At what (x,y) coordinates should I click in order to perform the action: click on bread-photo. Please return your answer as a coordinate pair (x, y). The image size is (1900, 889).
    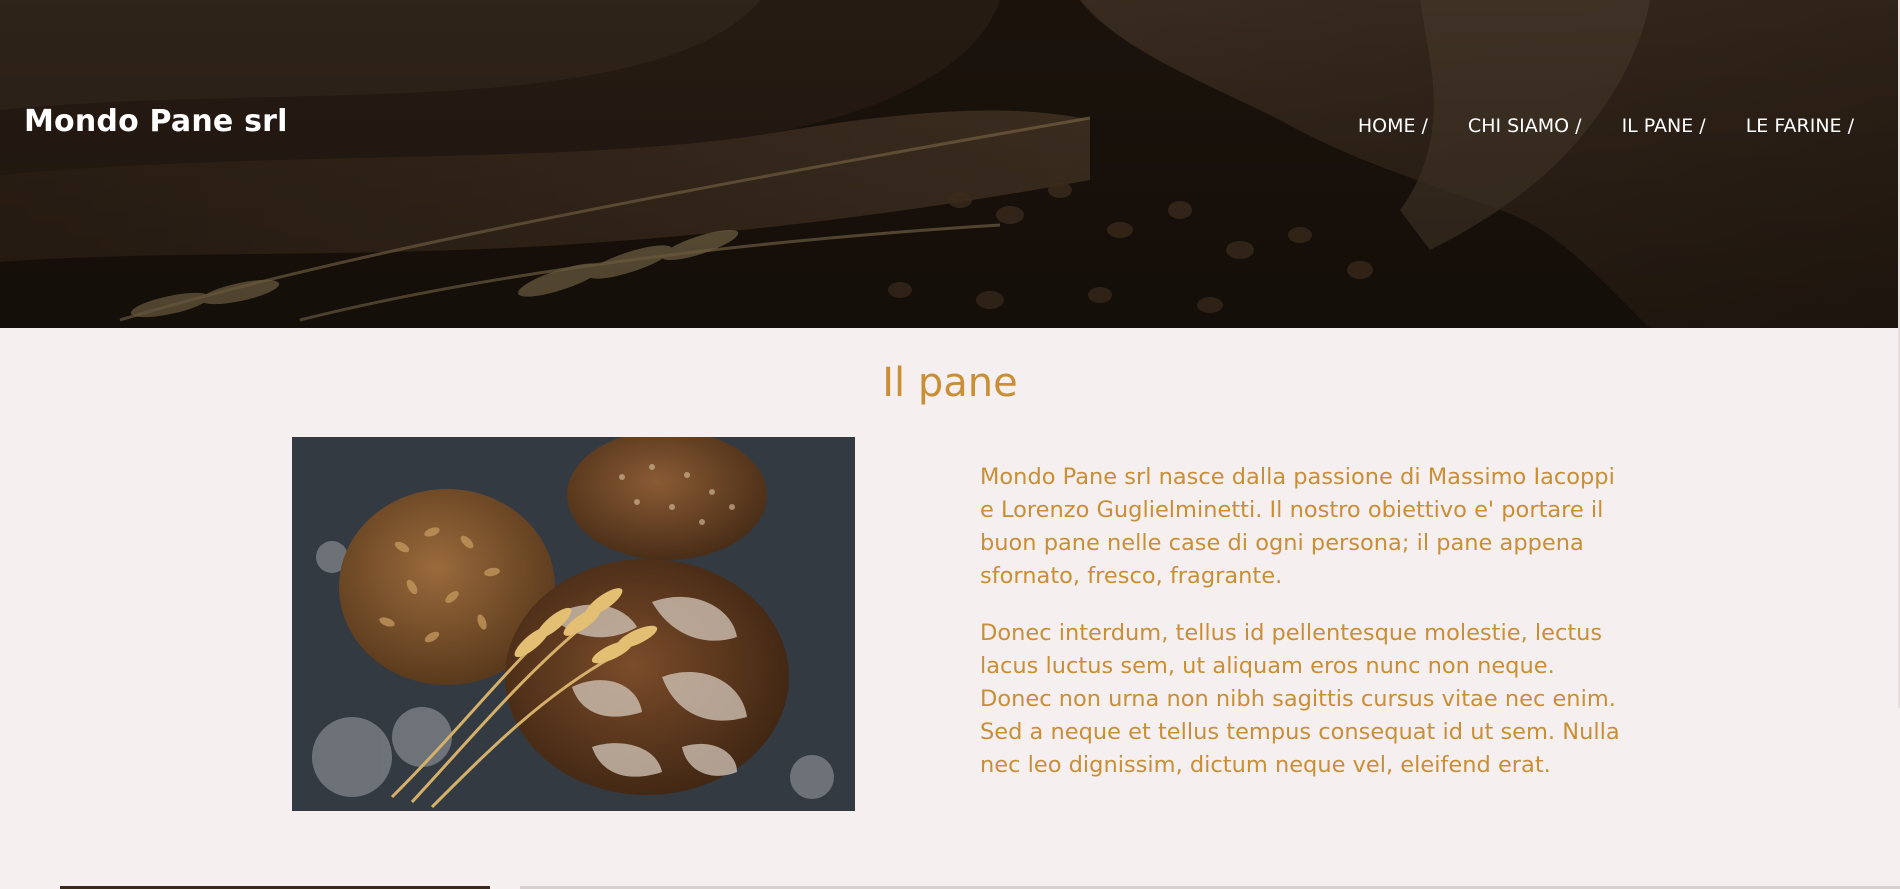
    Looking at the image, I should click on (573, 624).